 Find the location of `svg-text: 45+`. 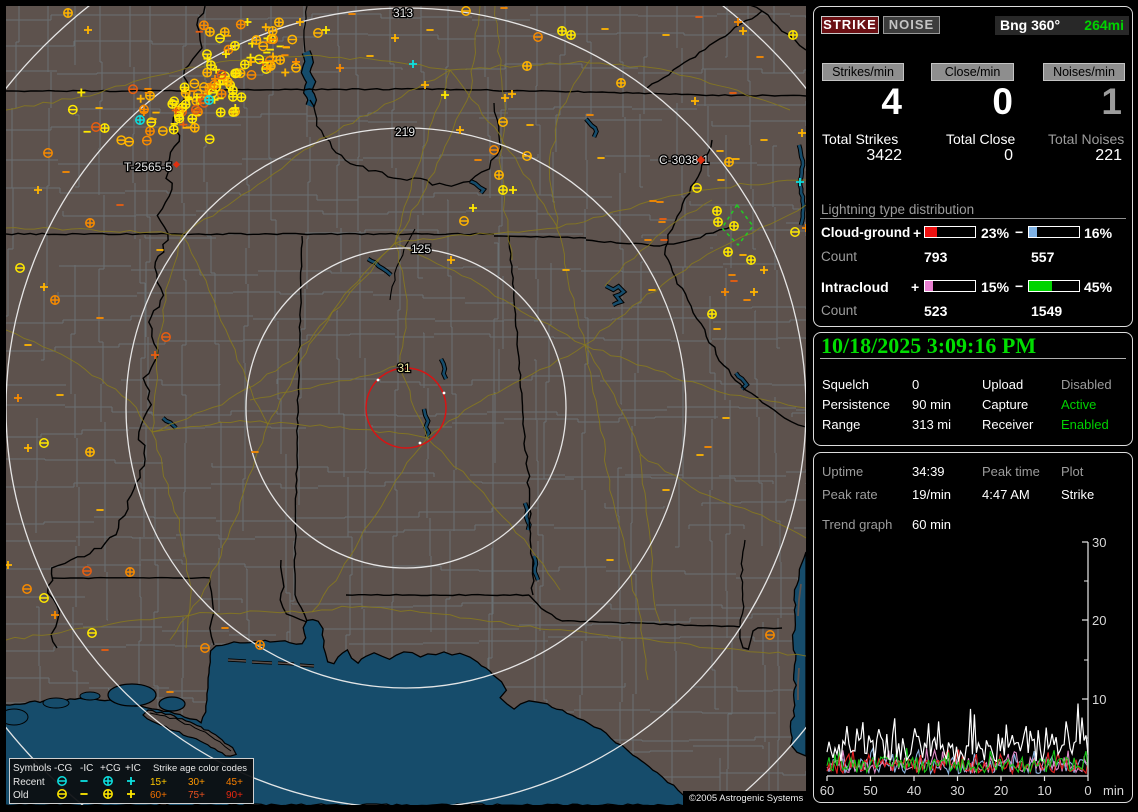

svg-text: 45+ is located at coordinates (234, 782).